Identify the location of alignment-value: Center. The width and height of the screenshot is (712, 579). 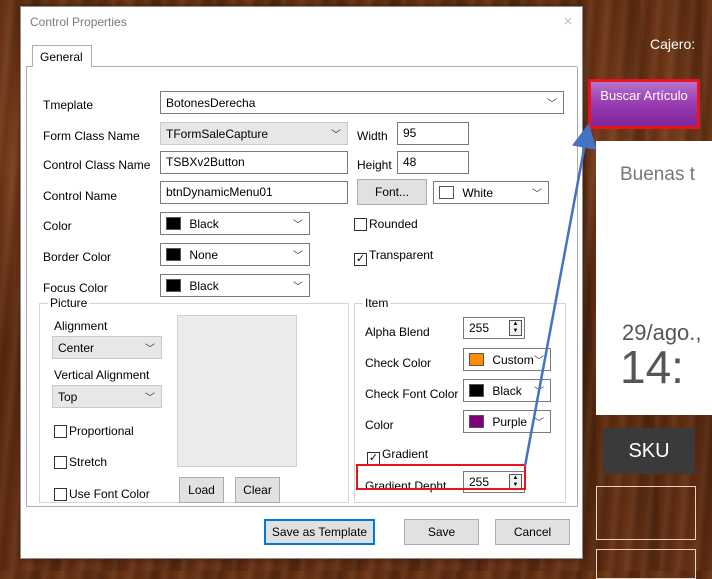
(76, 348).